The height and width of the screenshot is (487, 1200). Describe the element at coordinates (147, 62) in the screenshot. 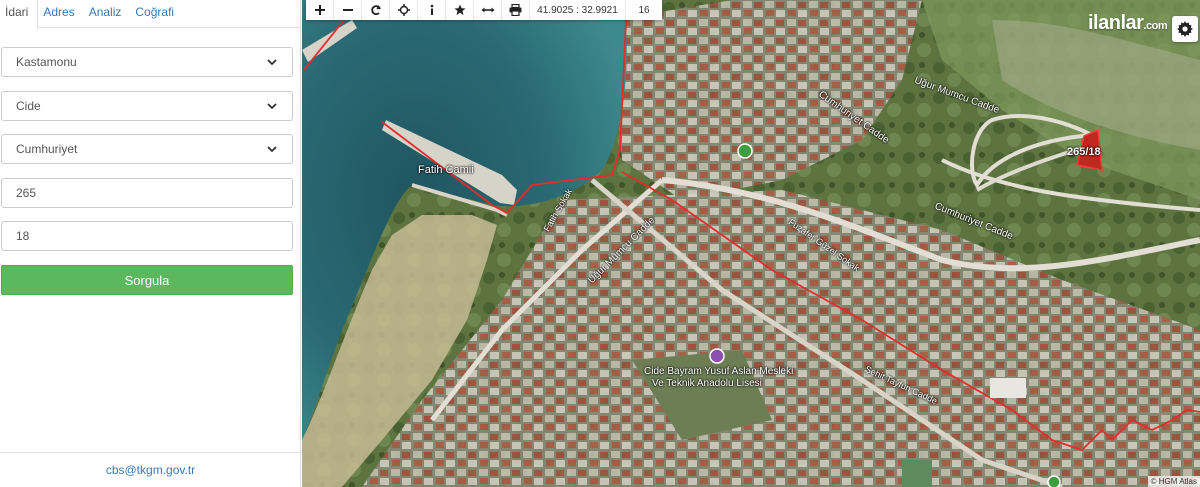

I see `province-select: Kastamonu` at that location.